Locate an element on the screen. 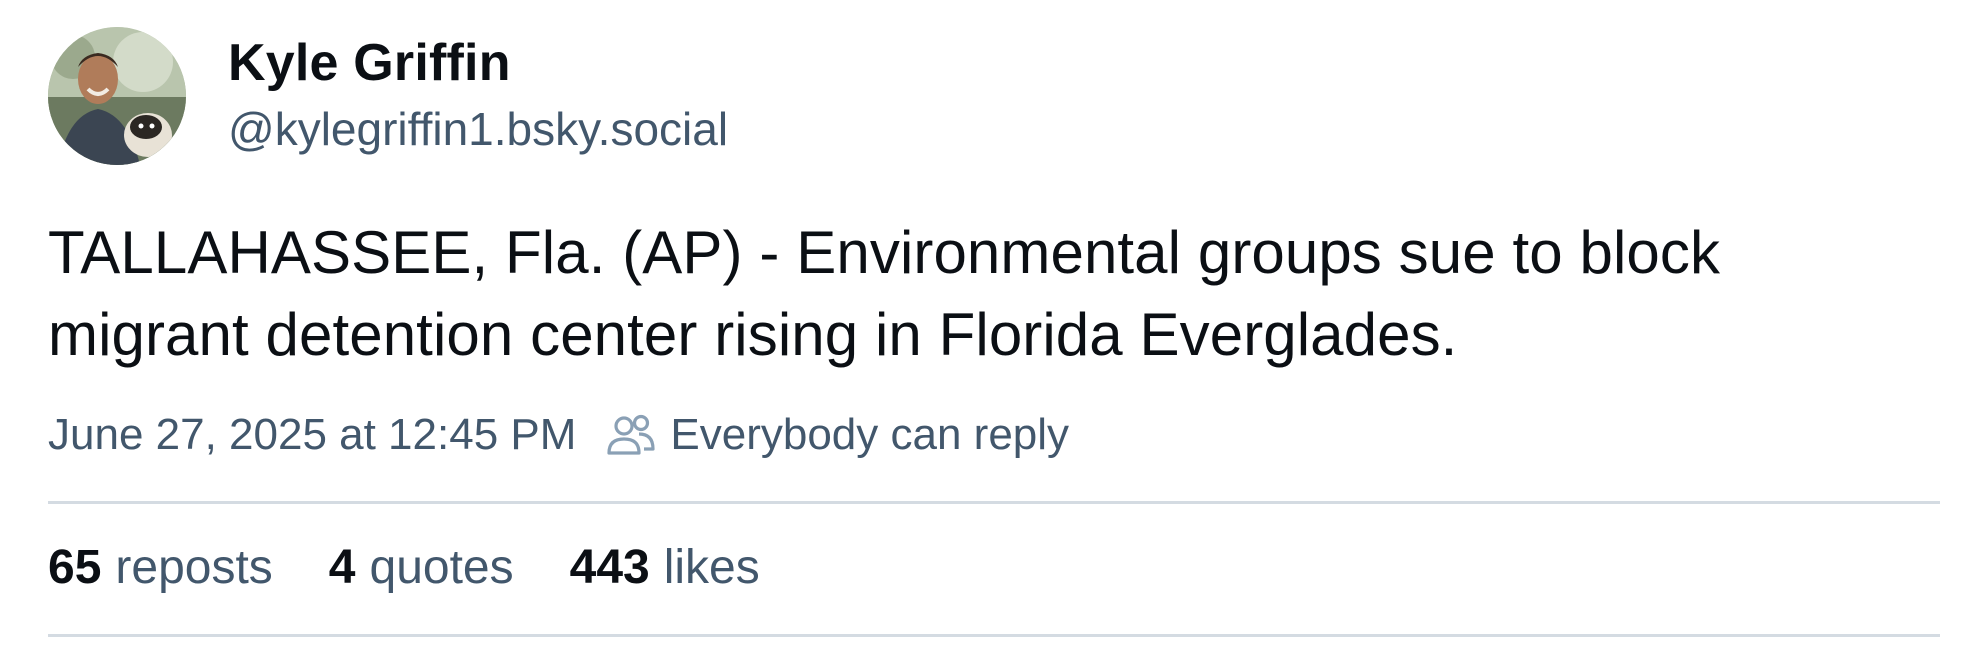 This screenshot has height=648, width=1978. reposts-stat: 65 reposts is located at coordinates (160, 568).